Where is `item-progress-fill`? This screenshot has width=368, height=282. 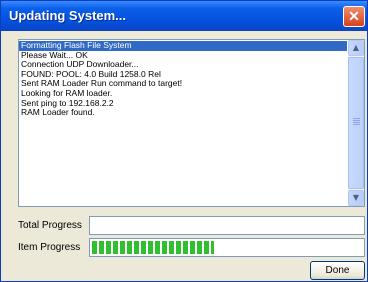 item-progress-fill is located at coordinates (153, 247).